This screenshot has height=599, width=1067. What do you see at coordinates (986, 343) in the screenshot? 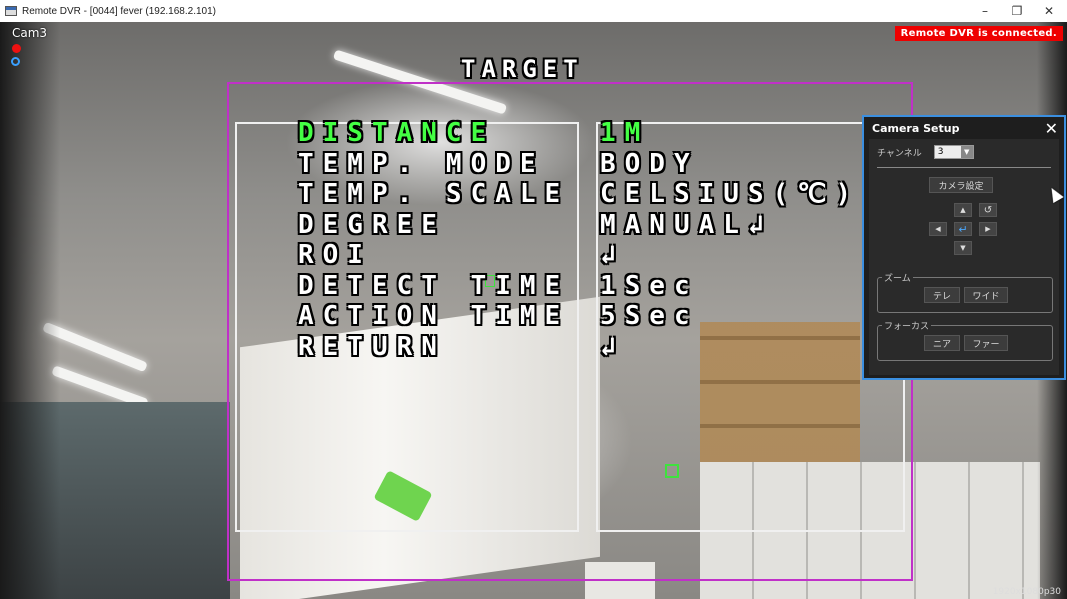
I see `focus-far-button: ファー` at bounding box center [986, 343].